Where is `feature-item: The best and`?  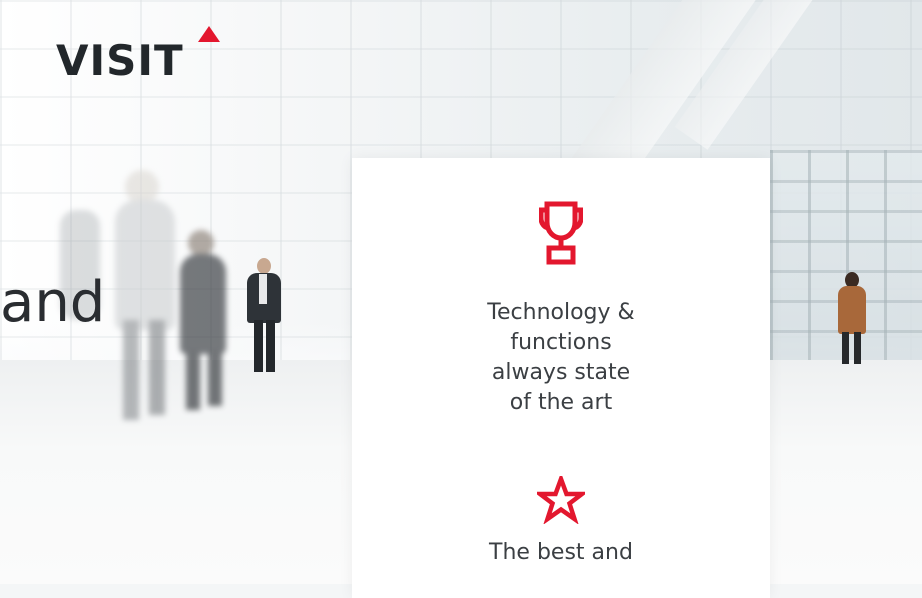 feature-item: The best and is located at coordinates (561, 522).